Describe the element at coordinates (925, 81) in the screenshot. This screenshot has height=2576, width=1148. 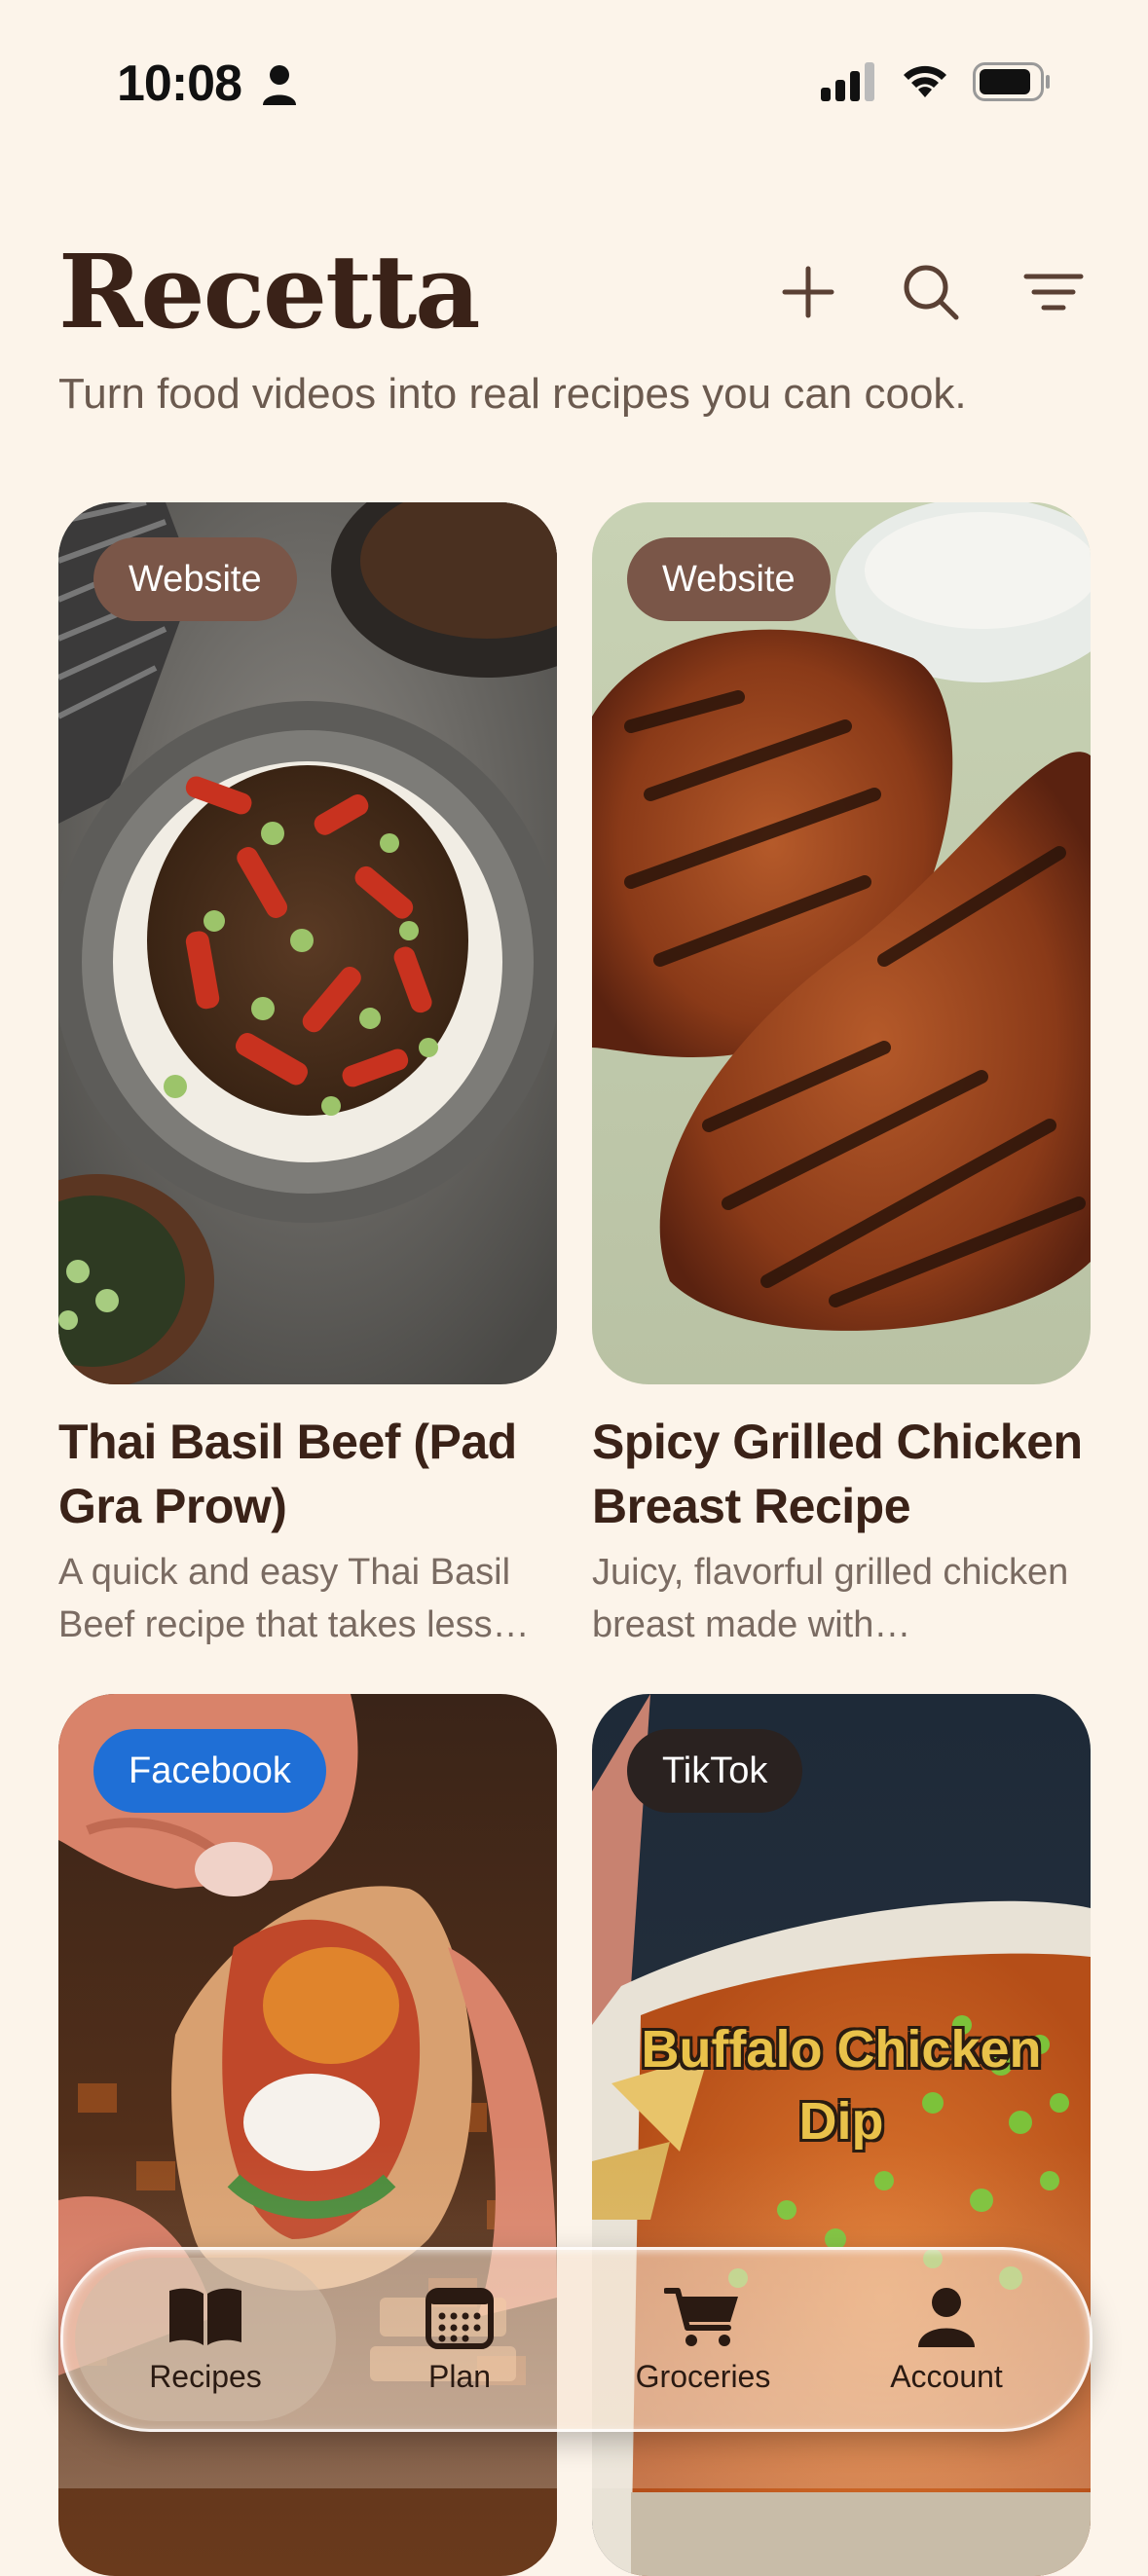
I see `wifi-icon` at that location.